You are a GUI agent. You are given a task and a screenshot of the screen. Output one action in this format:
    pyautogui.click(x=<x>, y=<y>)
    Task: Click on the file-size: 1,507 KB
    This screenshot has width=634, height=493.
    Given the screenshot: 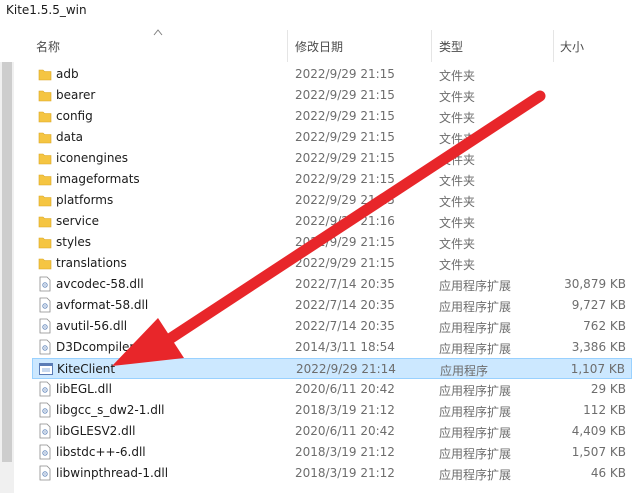 What is the action you would take?
    pyautogui.click(x=598, y=452)
    